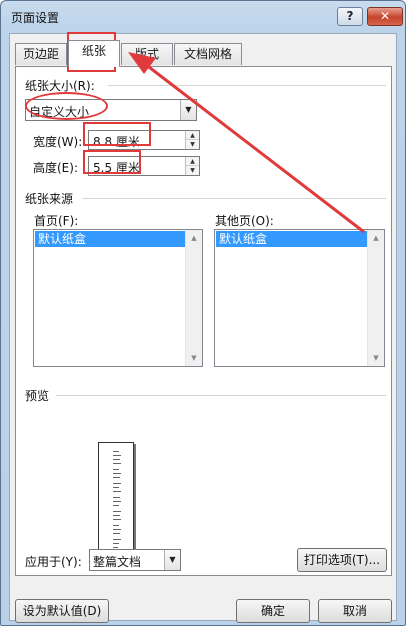 The image size is (406, 626). What do you see at coordinates (55, 168) in the screenshot?
I see `height-label: 高度(E):` at bounding box center [55, 168].